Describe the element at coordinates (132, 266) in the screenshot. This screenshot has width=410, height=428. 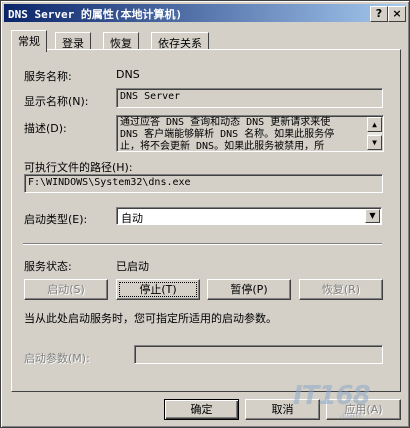
I see `service-status-value: 已启动` at that location.